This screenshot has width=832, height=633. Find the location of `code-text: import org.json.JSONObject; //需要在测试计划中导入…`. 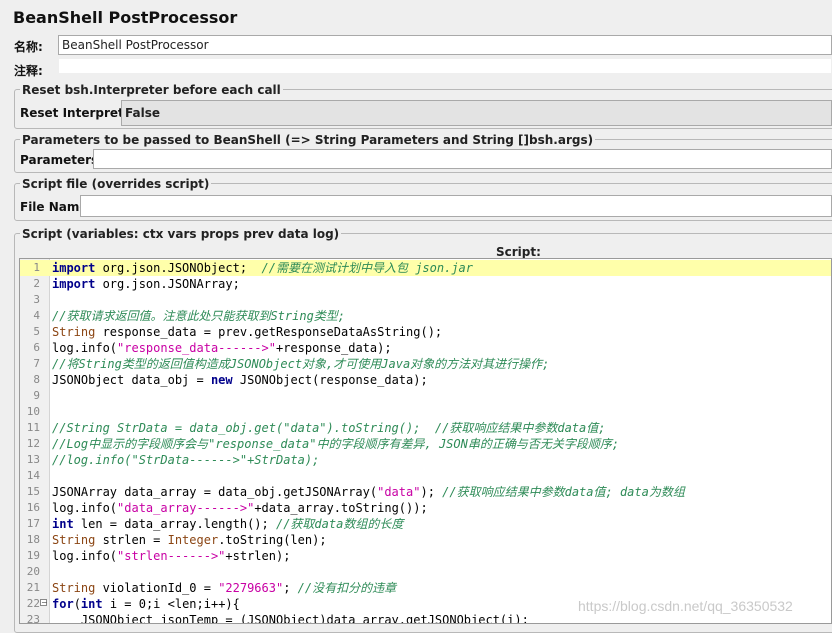

code-text: import org.json.JSONObject; //需要在测试计划中导入… is located at coordinates (263, 268).